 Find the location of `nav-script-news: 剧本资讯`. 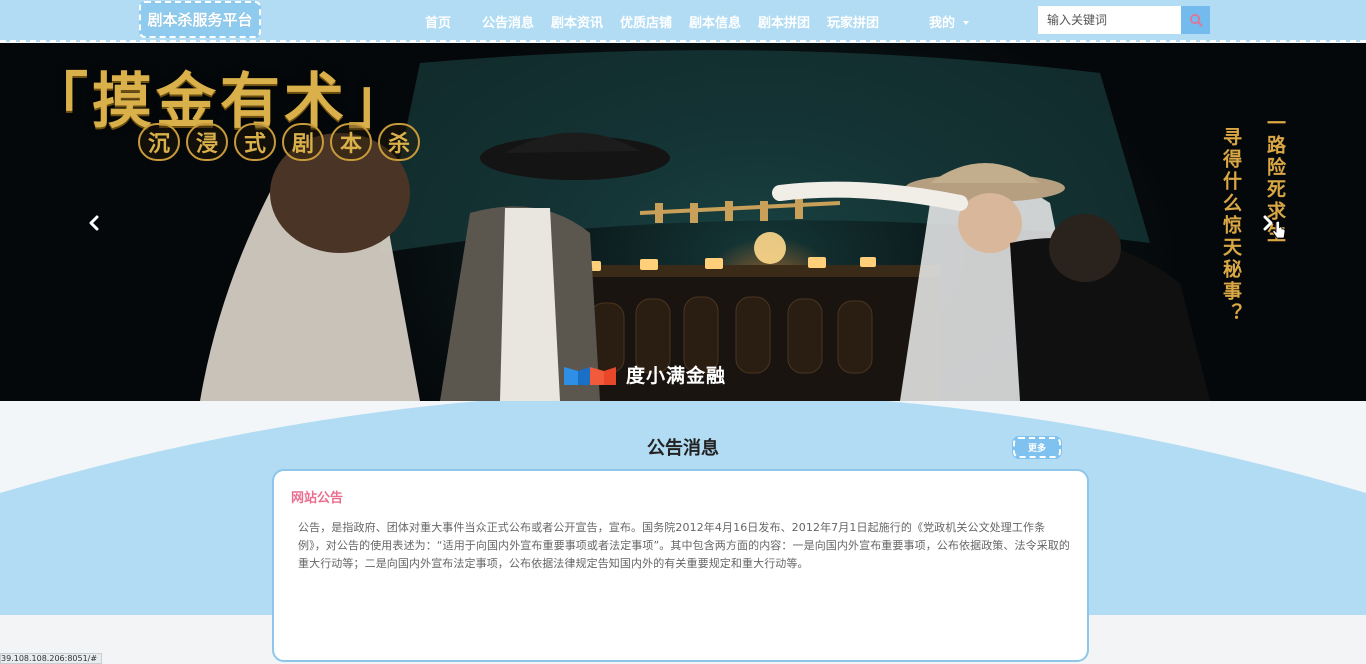

nav-script-news: 剧本资讯 is located at coordinates (577, 21).